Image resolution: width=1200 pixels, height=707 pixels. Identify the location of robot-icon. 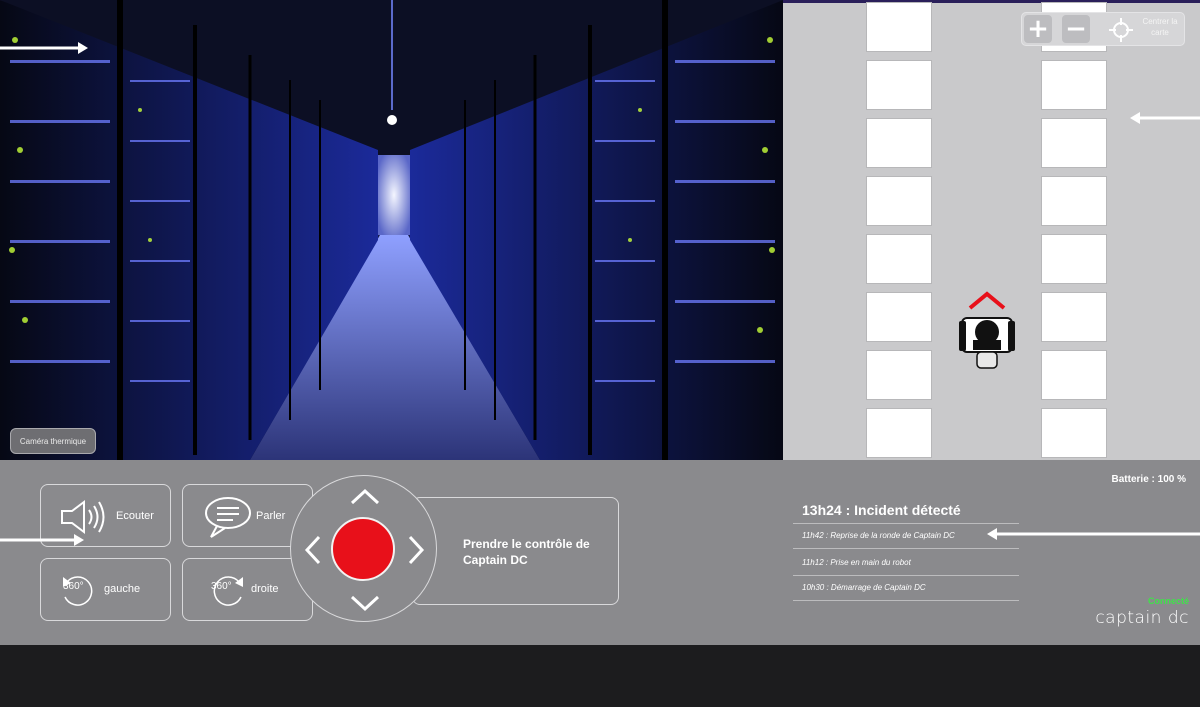
(987, 330).